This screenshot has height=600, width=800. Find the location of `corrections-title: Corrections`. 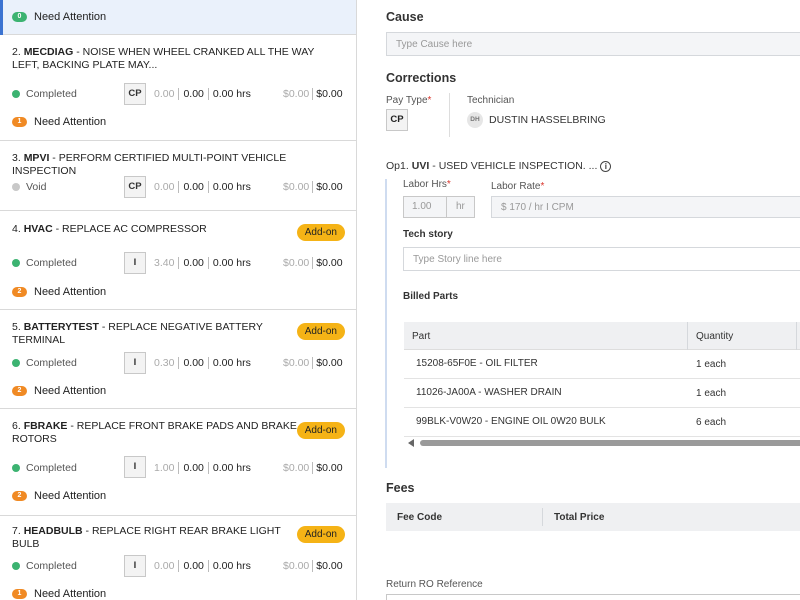

corrections-title: Corrections is located at coordinates (421, 78).